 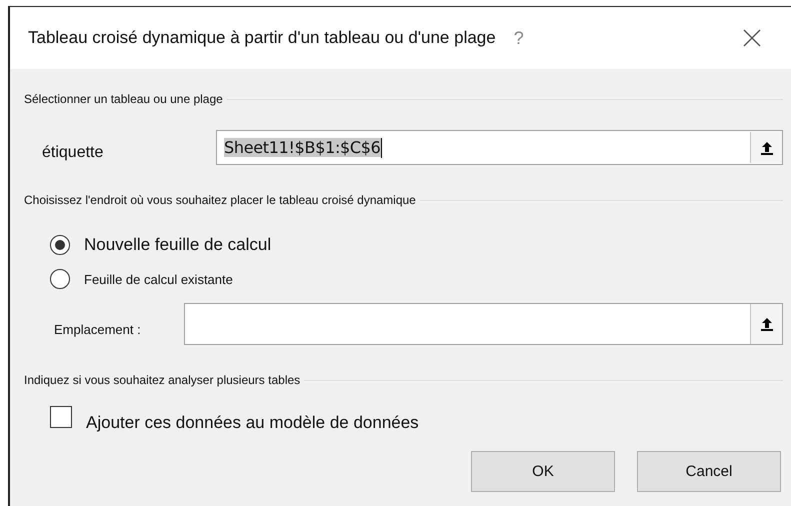 What do you see at coordinates (499, 147) in the screenshot?
I see `range-field: Sheet11!$B$1:$C$6` at bounding box center [499, 147].